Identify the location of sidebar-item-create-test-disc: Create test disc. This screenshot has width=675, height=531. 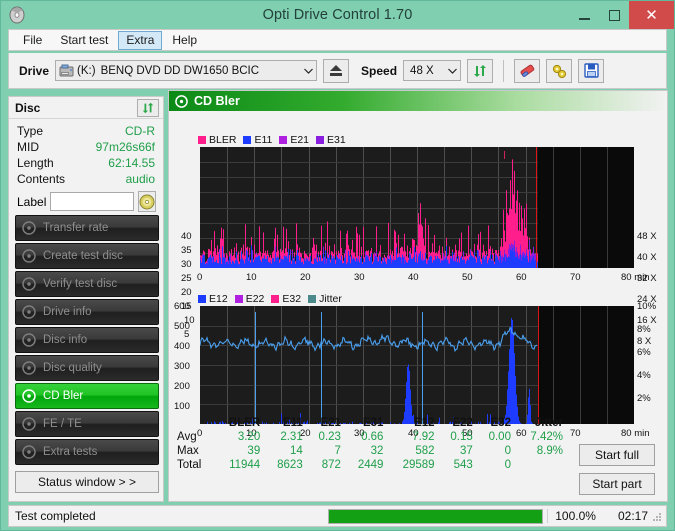
(87, 256).